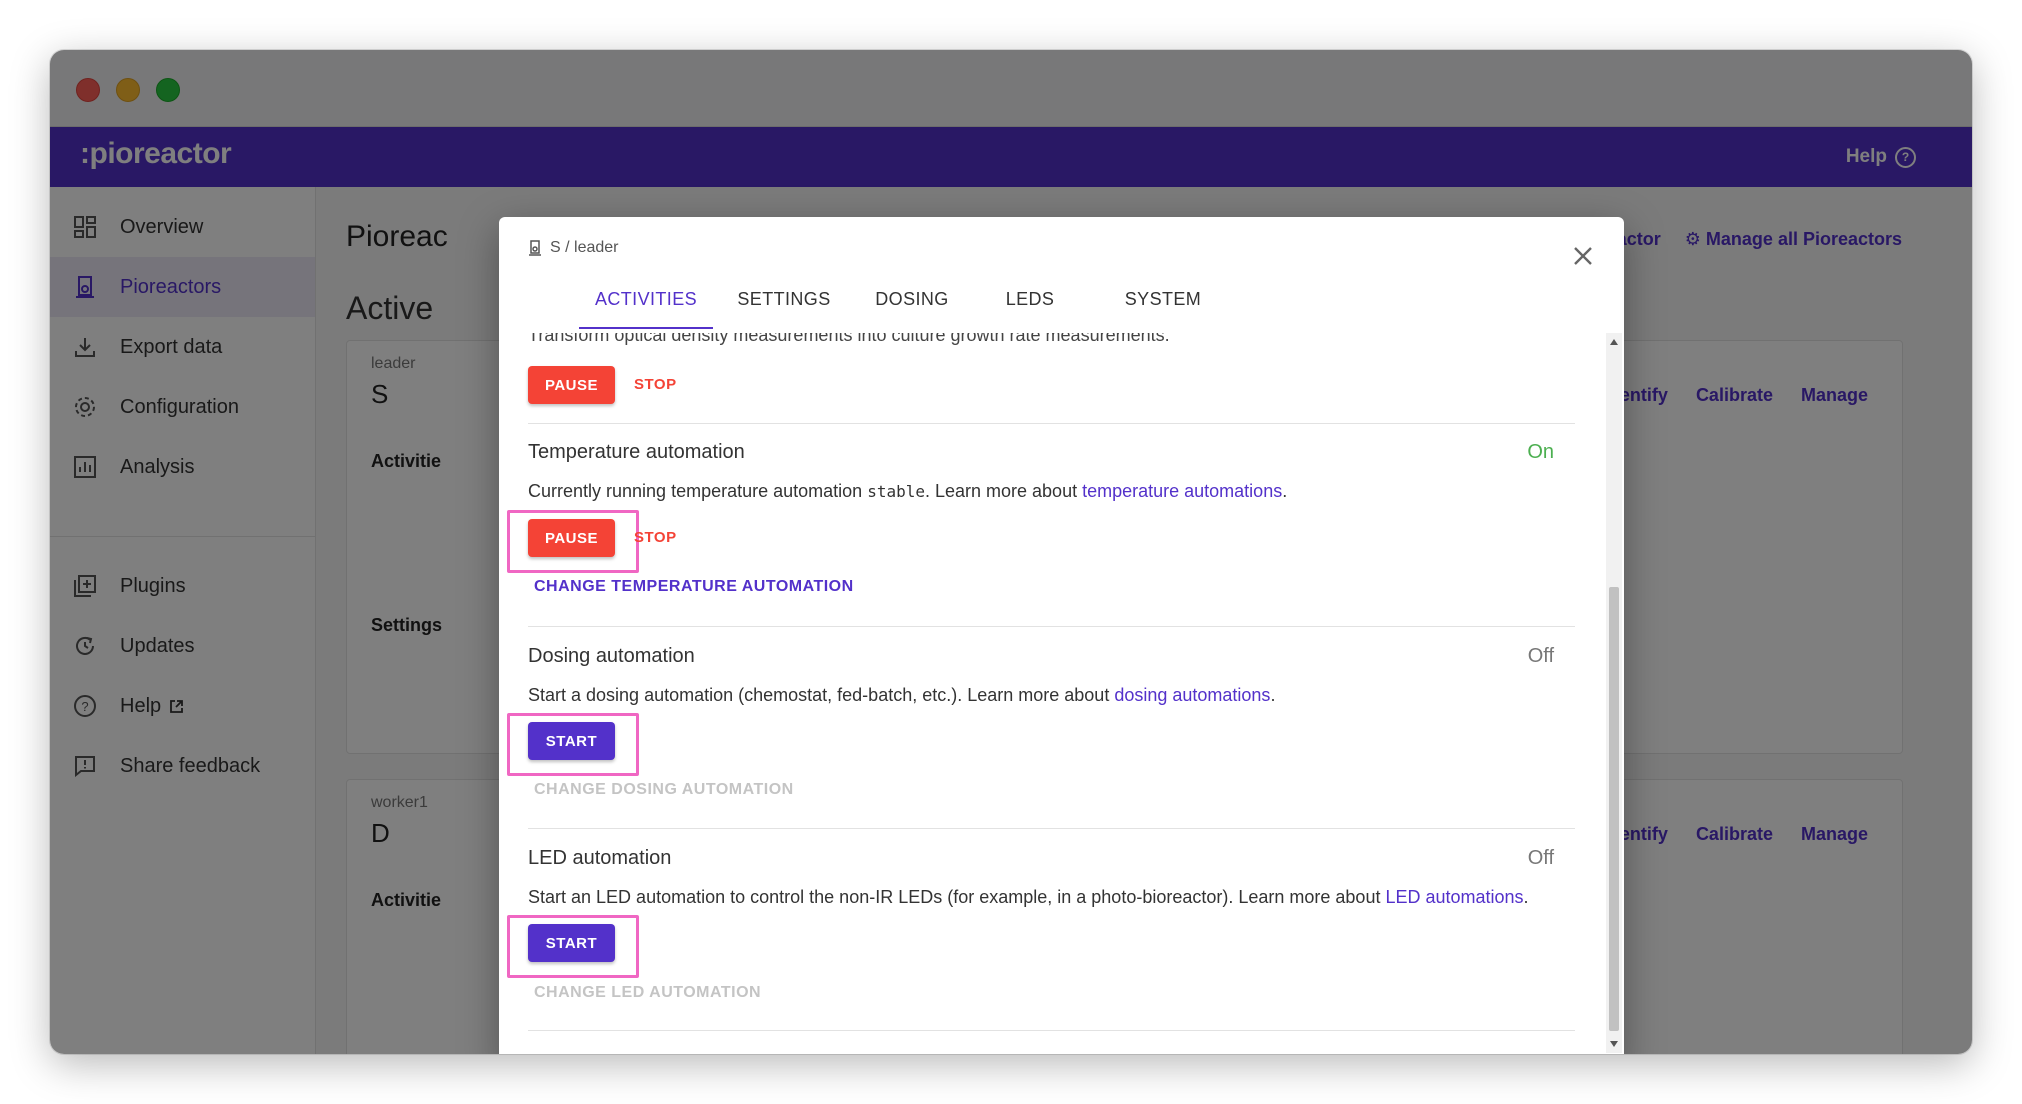  I want to click on dialog-scrollbar, so click(1614, 693).